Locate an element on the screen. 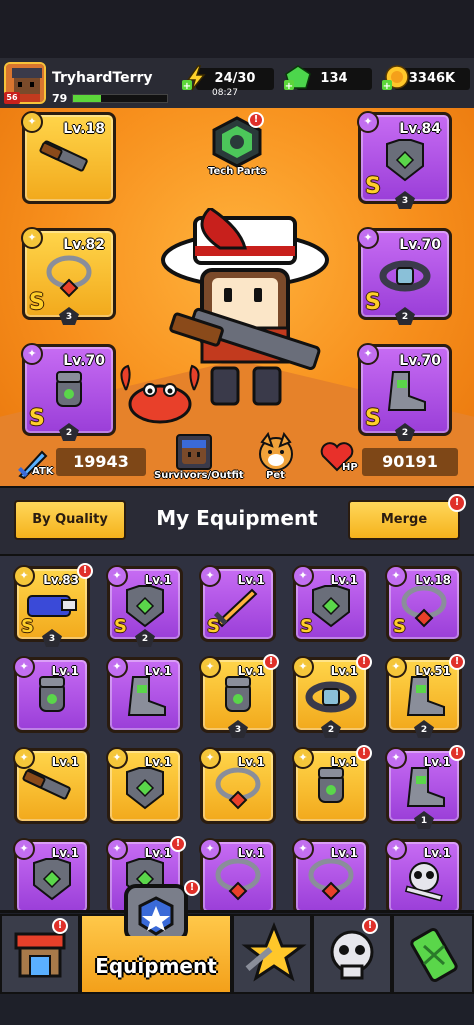 The image size is (474, 1025). hero-slot-belt-3: ✦ Lv.70 S 2 is located at coordinates (404, 276).